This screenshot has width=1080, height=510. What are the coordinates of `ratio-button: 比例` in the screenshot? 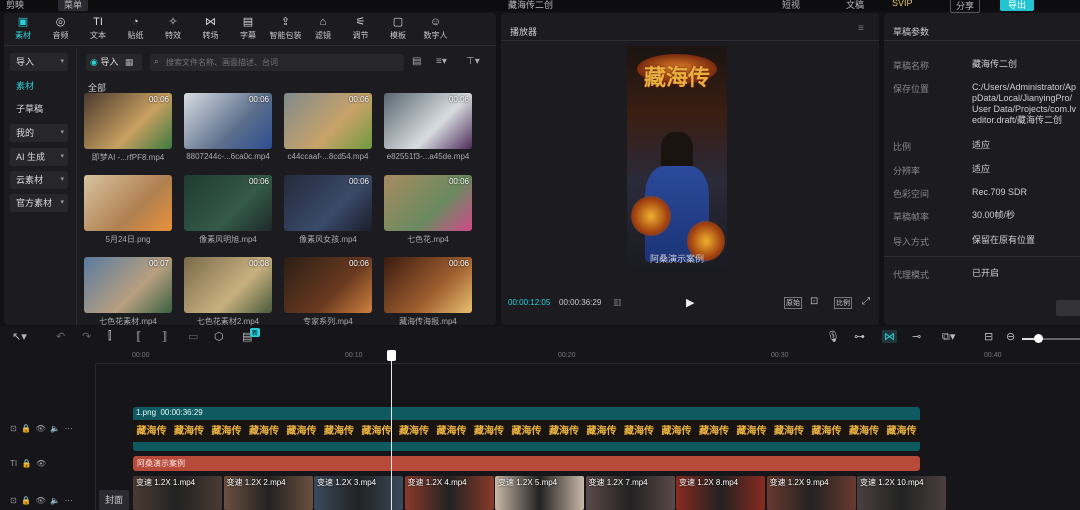 It's located at (843, 303).